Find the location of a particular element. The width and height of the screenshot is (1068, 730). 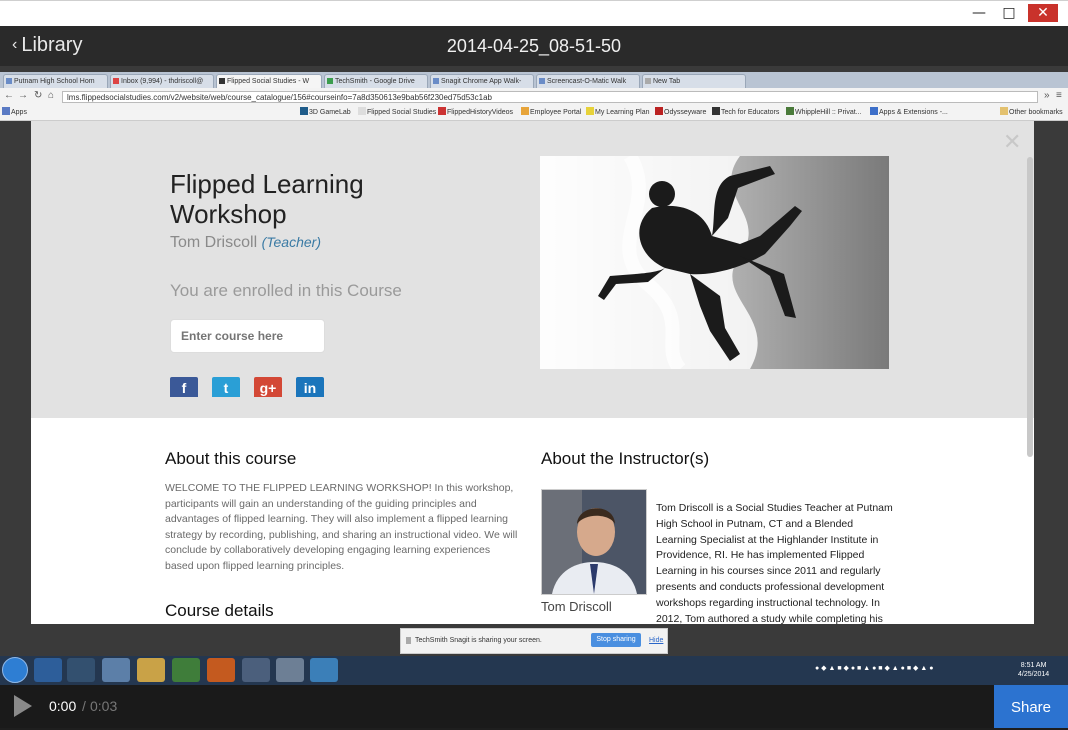

bookmark-item: Tech for Educators is located at coordinates (745, 113).